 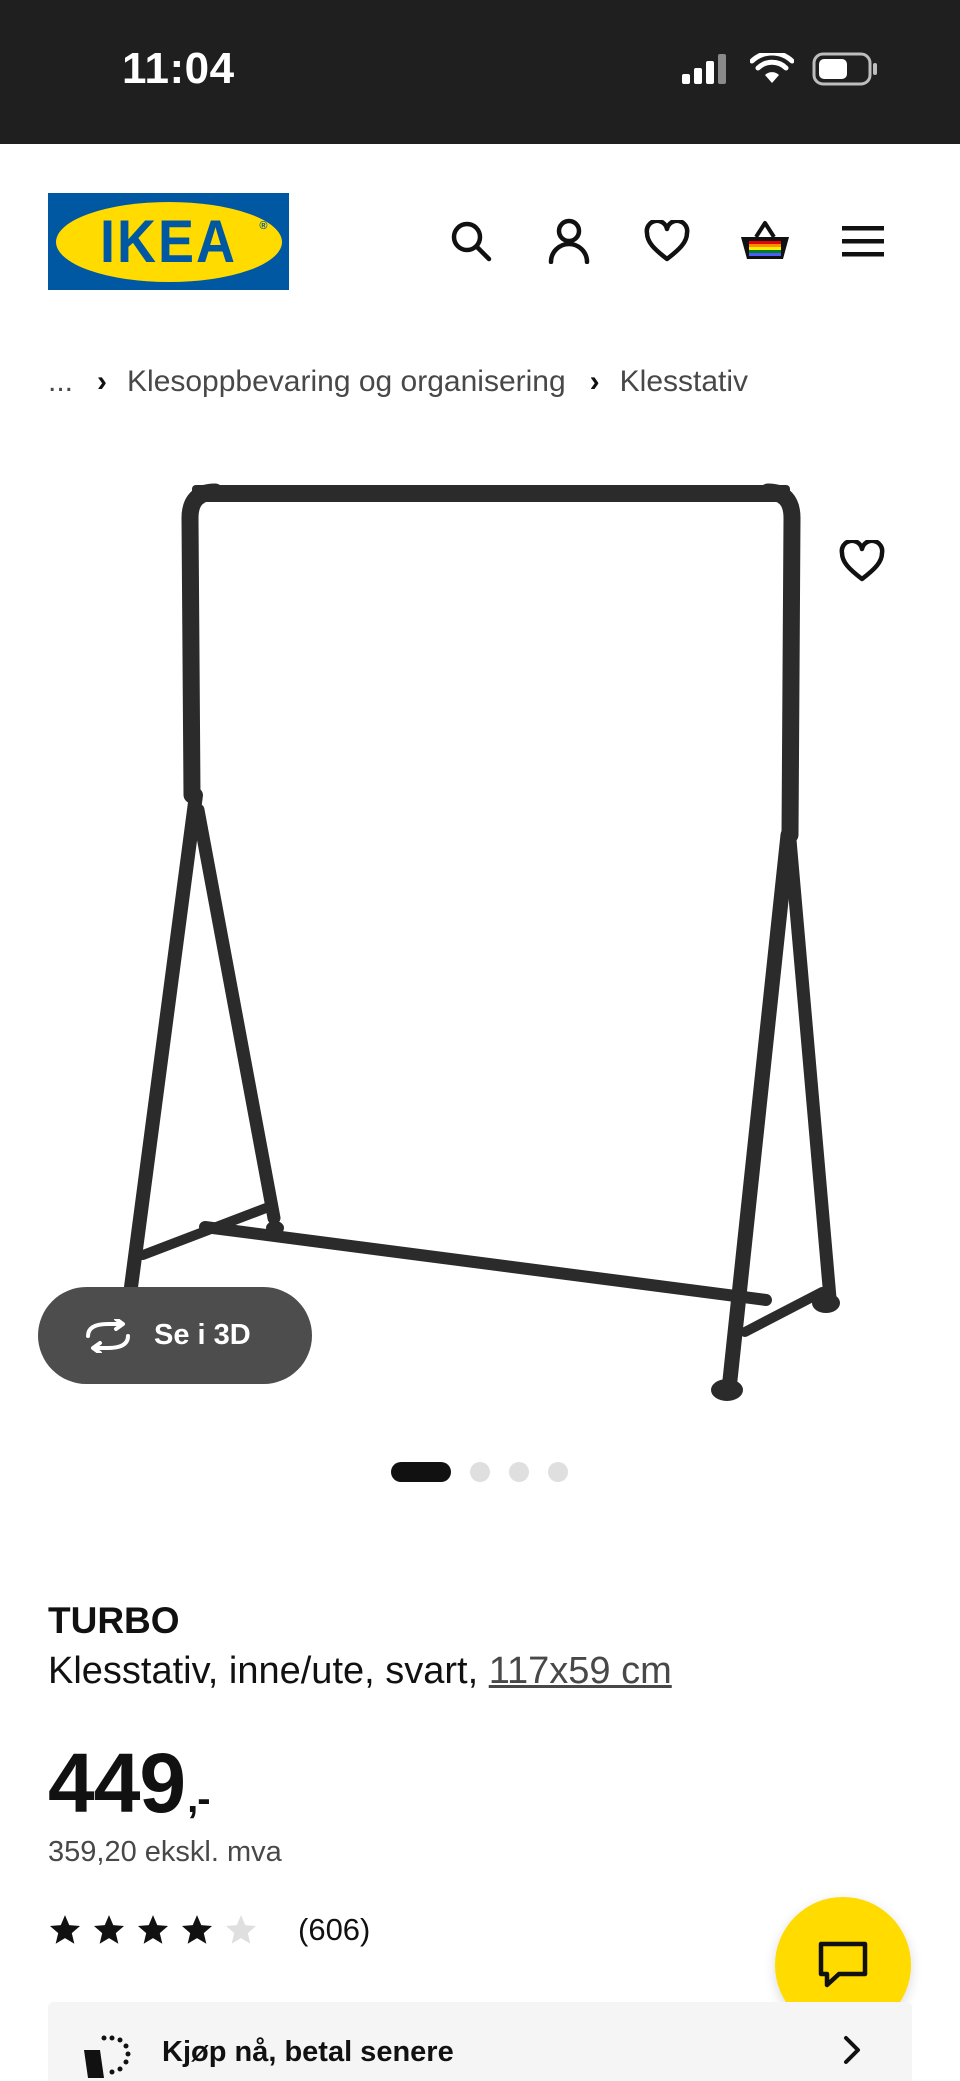 What do you see at coordinates (843, 1964) in the screenshot?
I see `chat-icon` at bounding box center [843, 1964].